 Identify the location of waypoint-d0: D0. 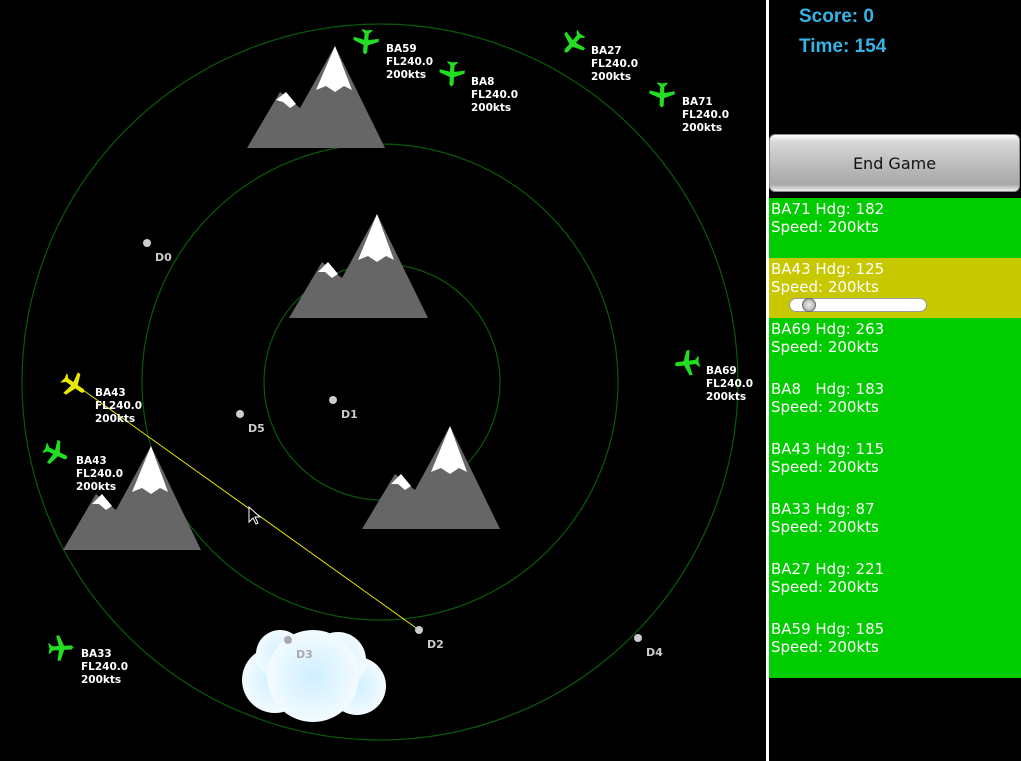
(157, 251).